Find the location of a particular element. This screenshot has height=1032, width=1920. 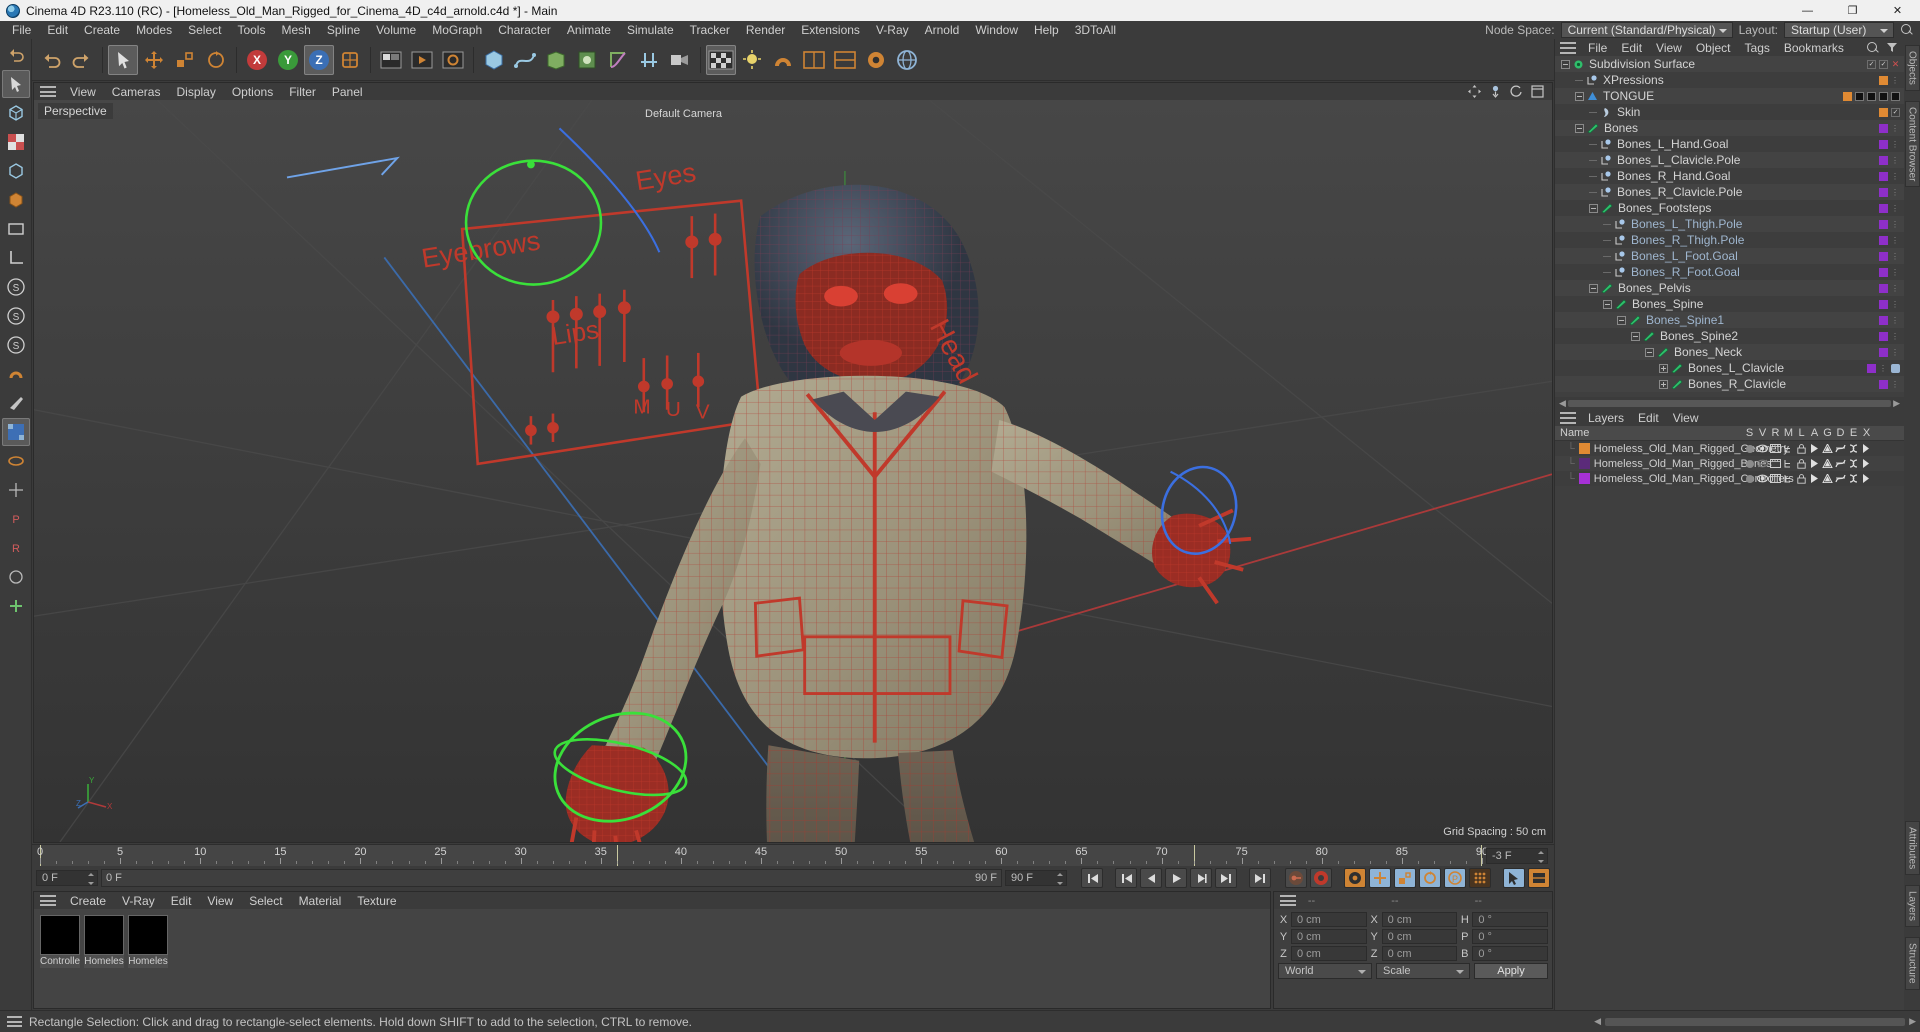

tool-subdivision-s1: S is located at coordinates (16, 287).